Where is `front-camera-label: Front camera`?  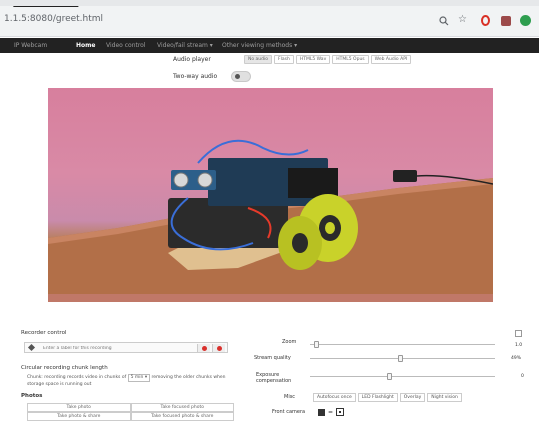
front-camera-label: Front camera is located at coordinates (289, 412).